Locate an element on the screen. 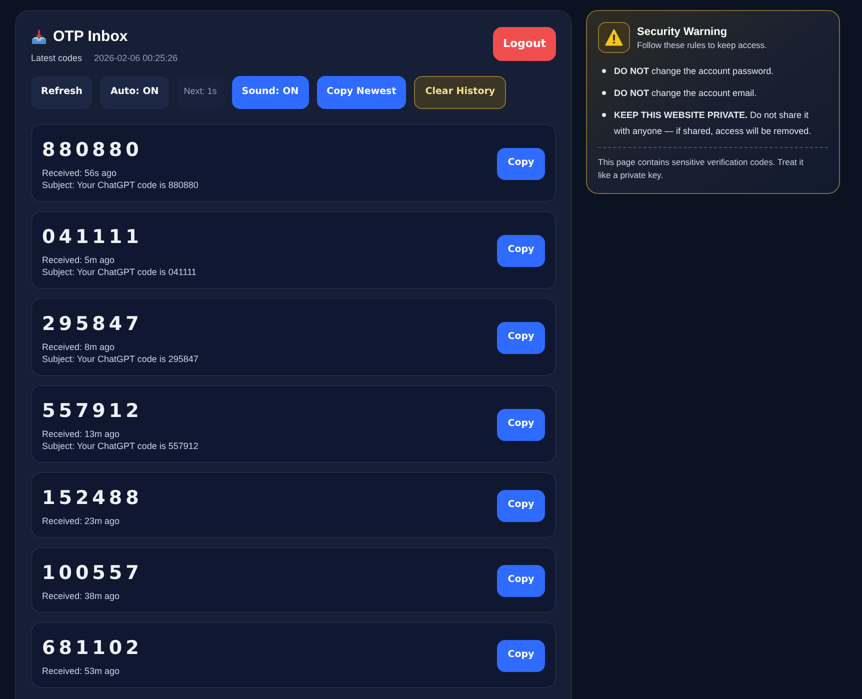 The height and width of the screenshot is (699, 862). otp-code: 880880 is located at coordinates (93, 150).